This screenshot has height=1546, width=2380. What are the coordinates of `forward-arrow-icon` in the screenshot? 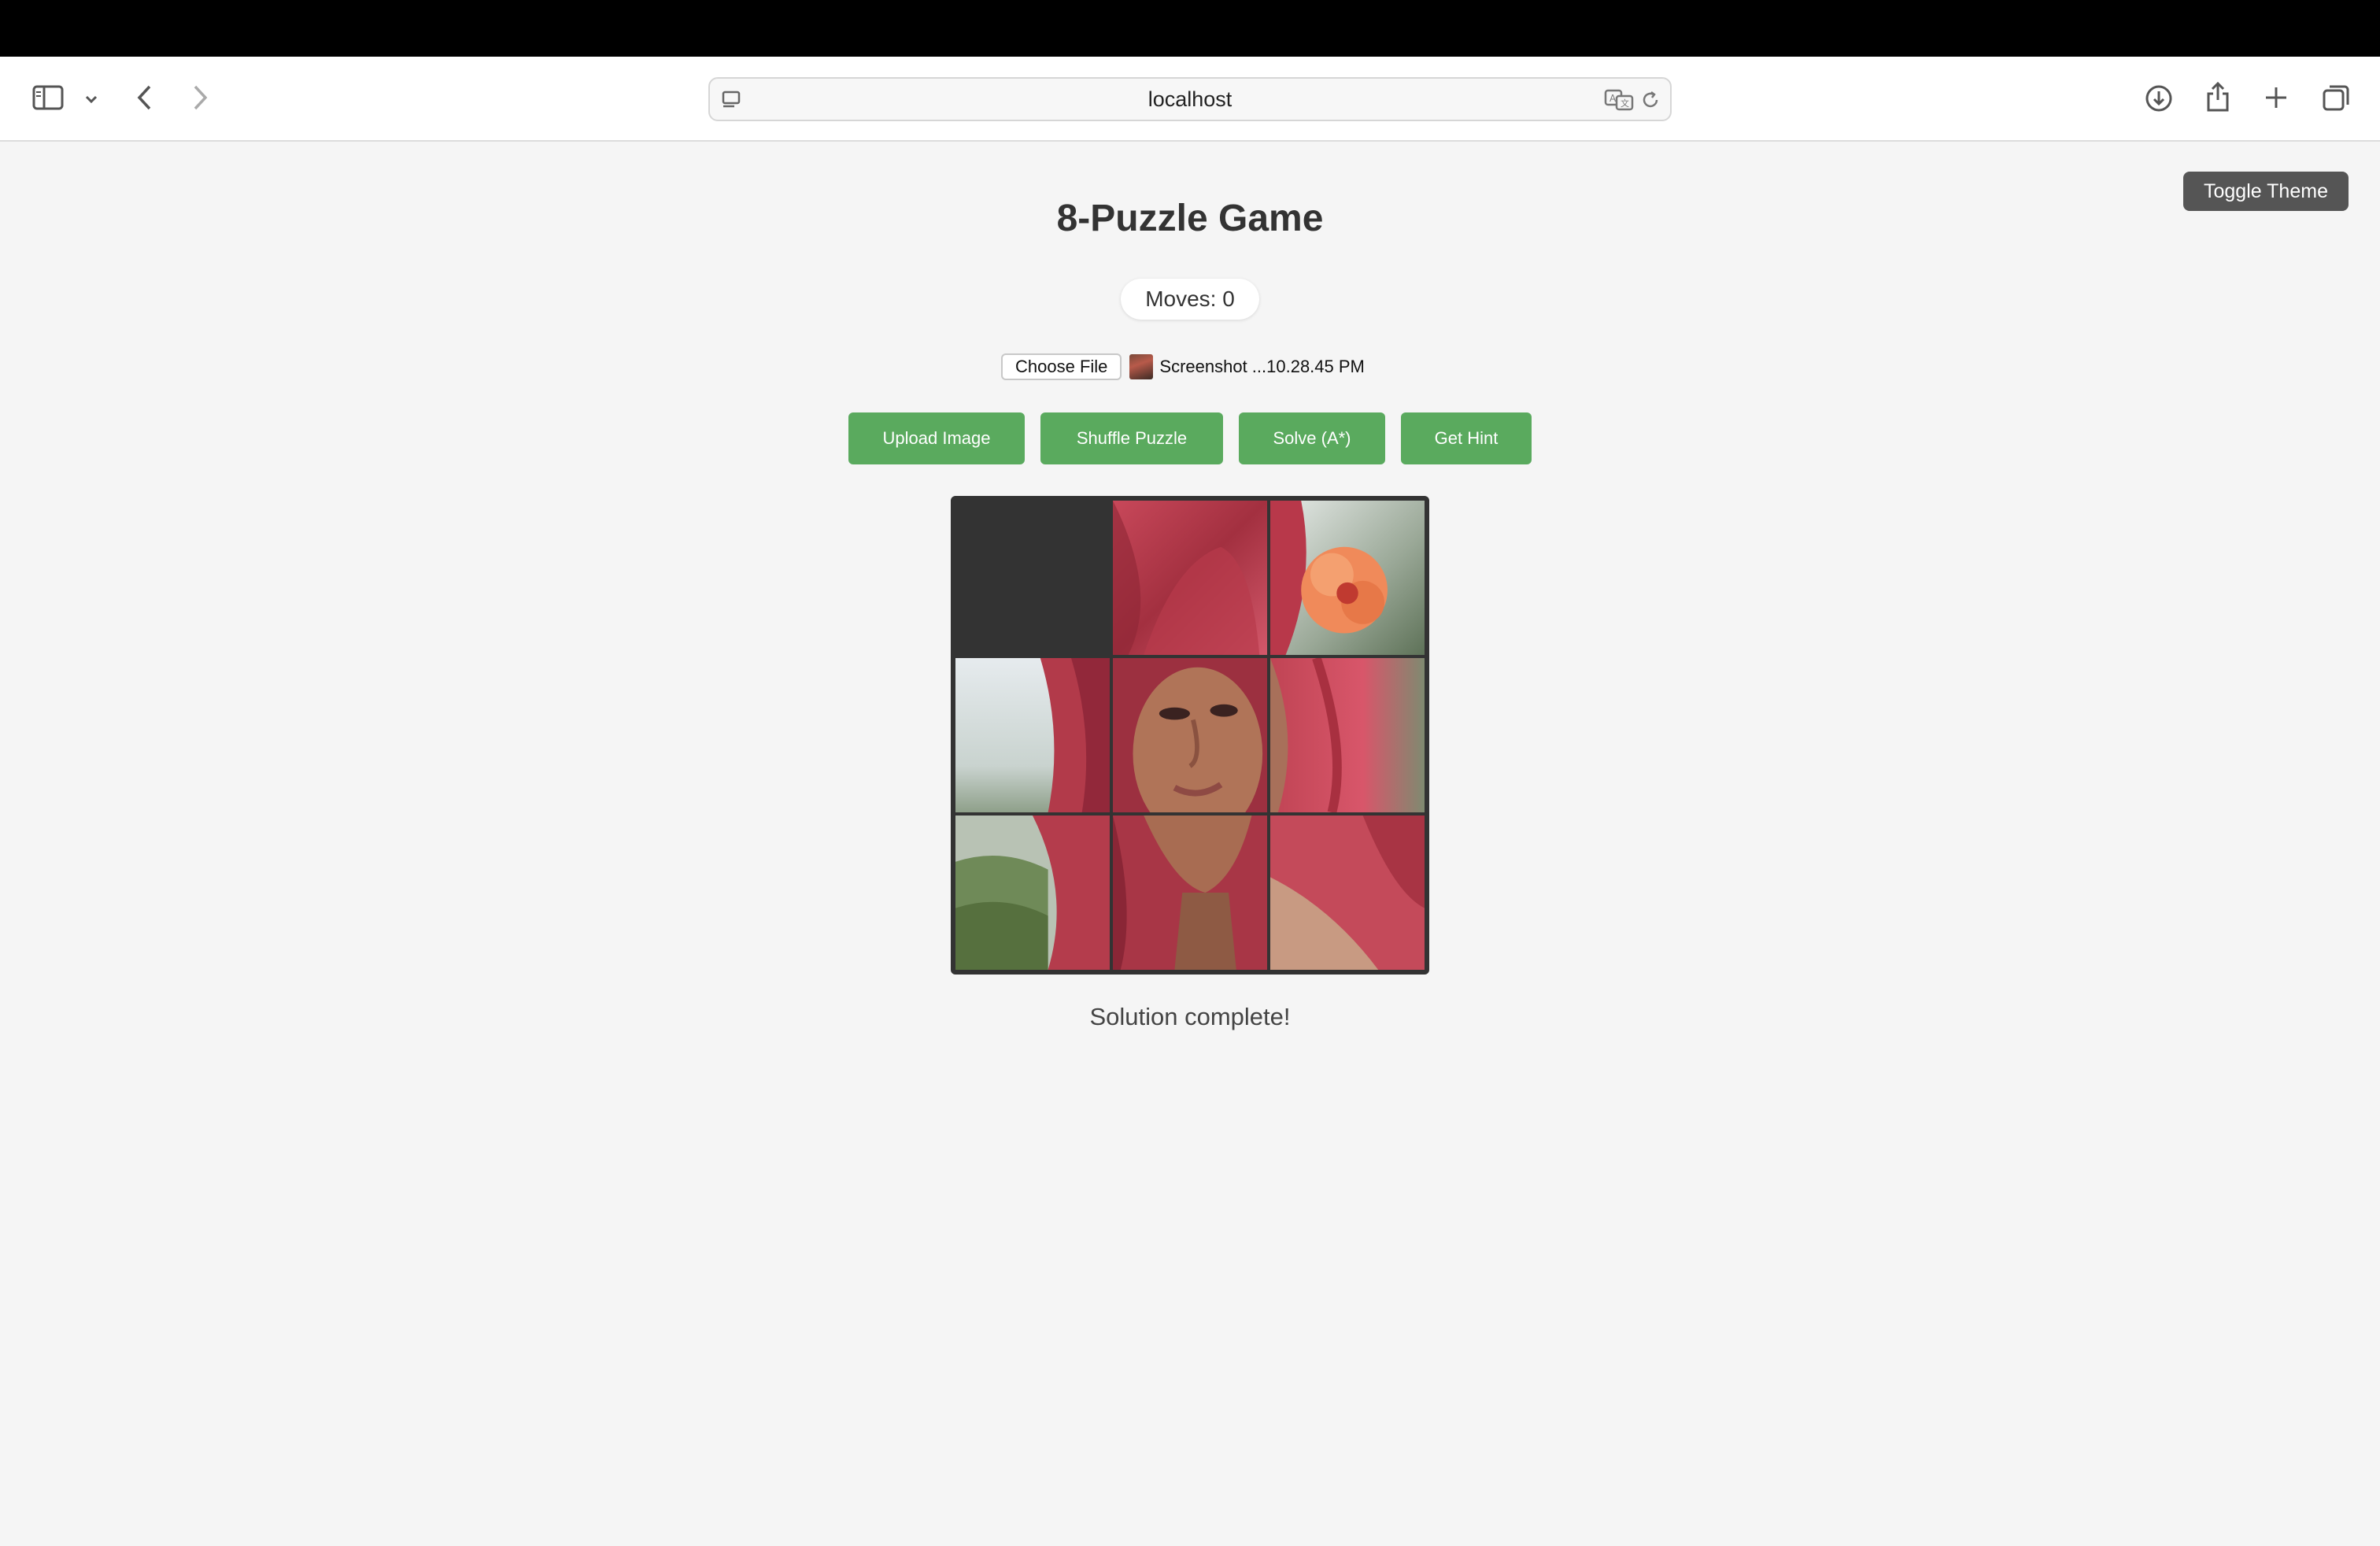 It's located at (200, 97).